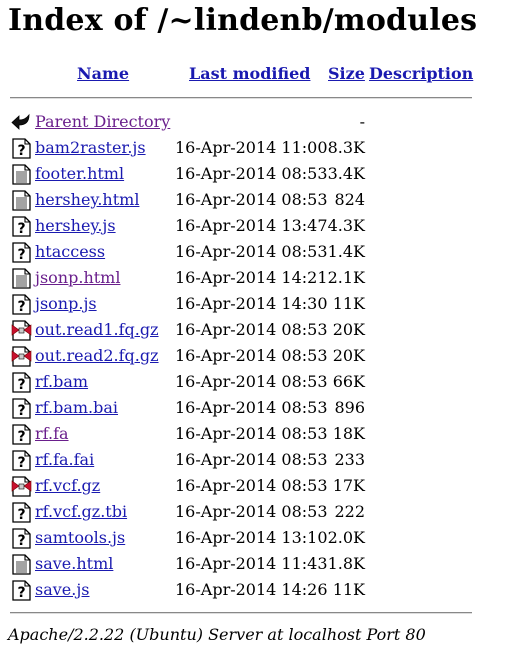 This screenshot has height=662, width=507. What do you see at coordinates (67, 486) in the screenshot?
I see `file-link: rf.vcf.gz` at bounding box center [67, 486].